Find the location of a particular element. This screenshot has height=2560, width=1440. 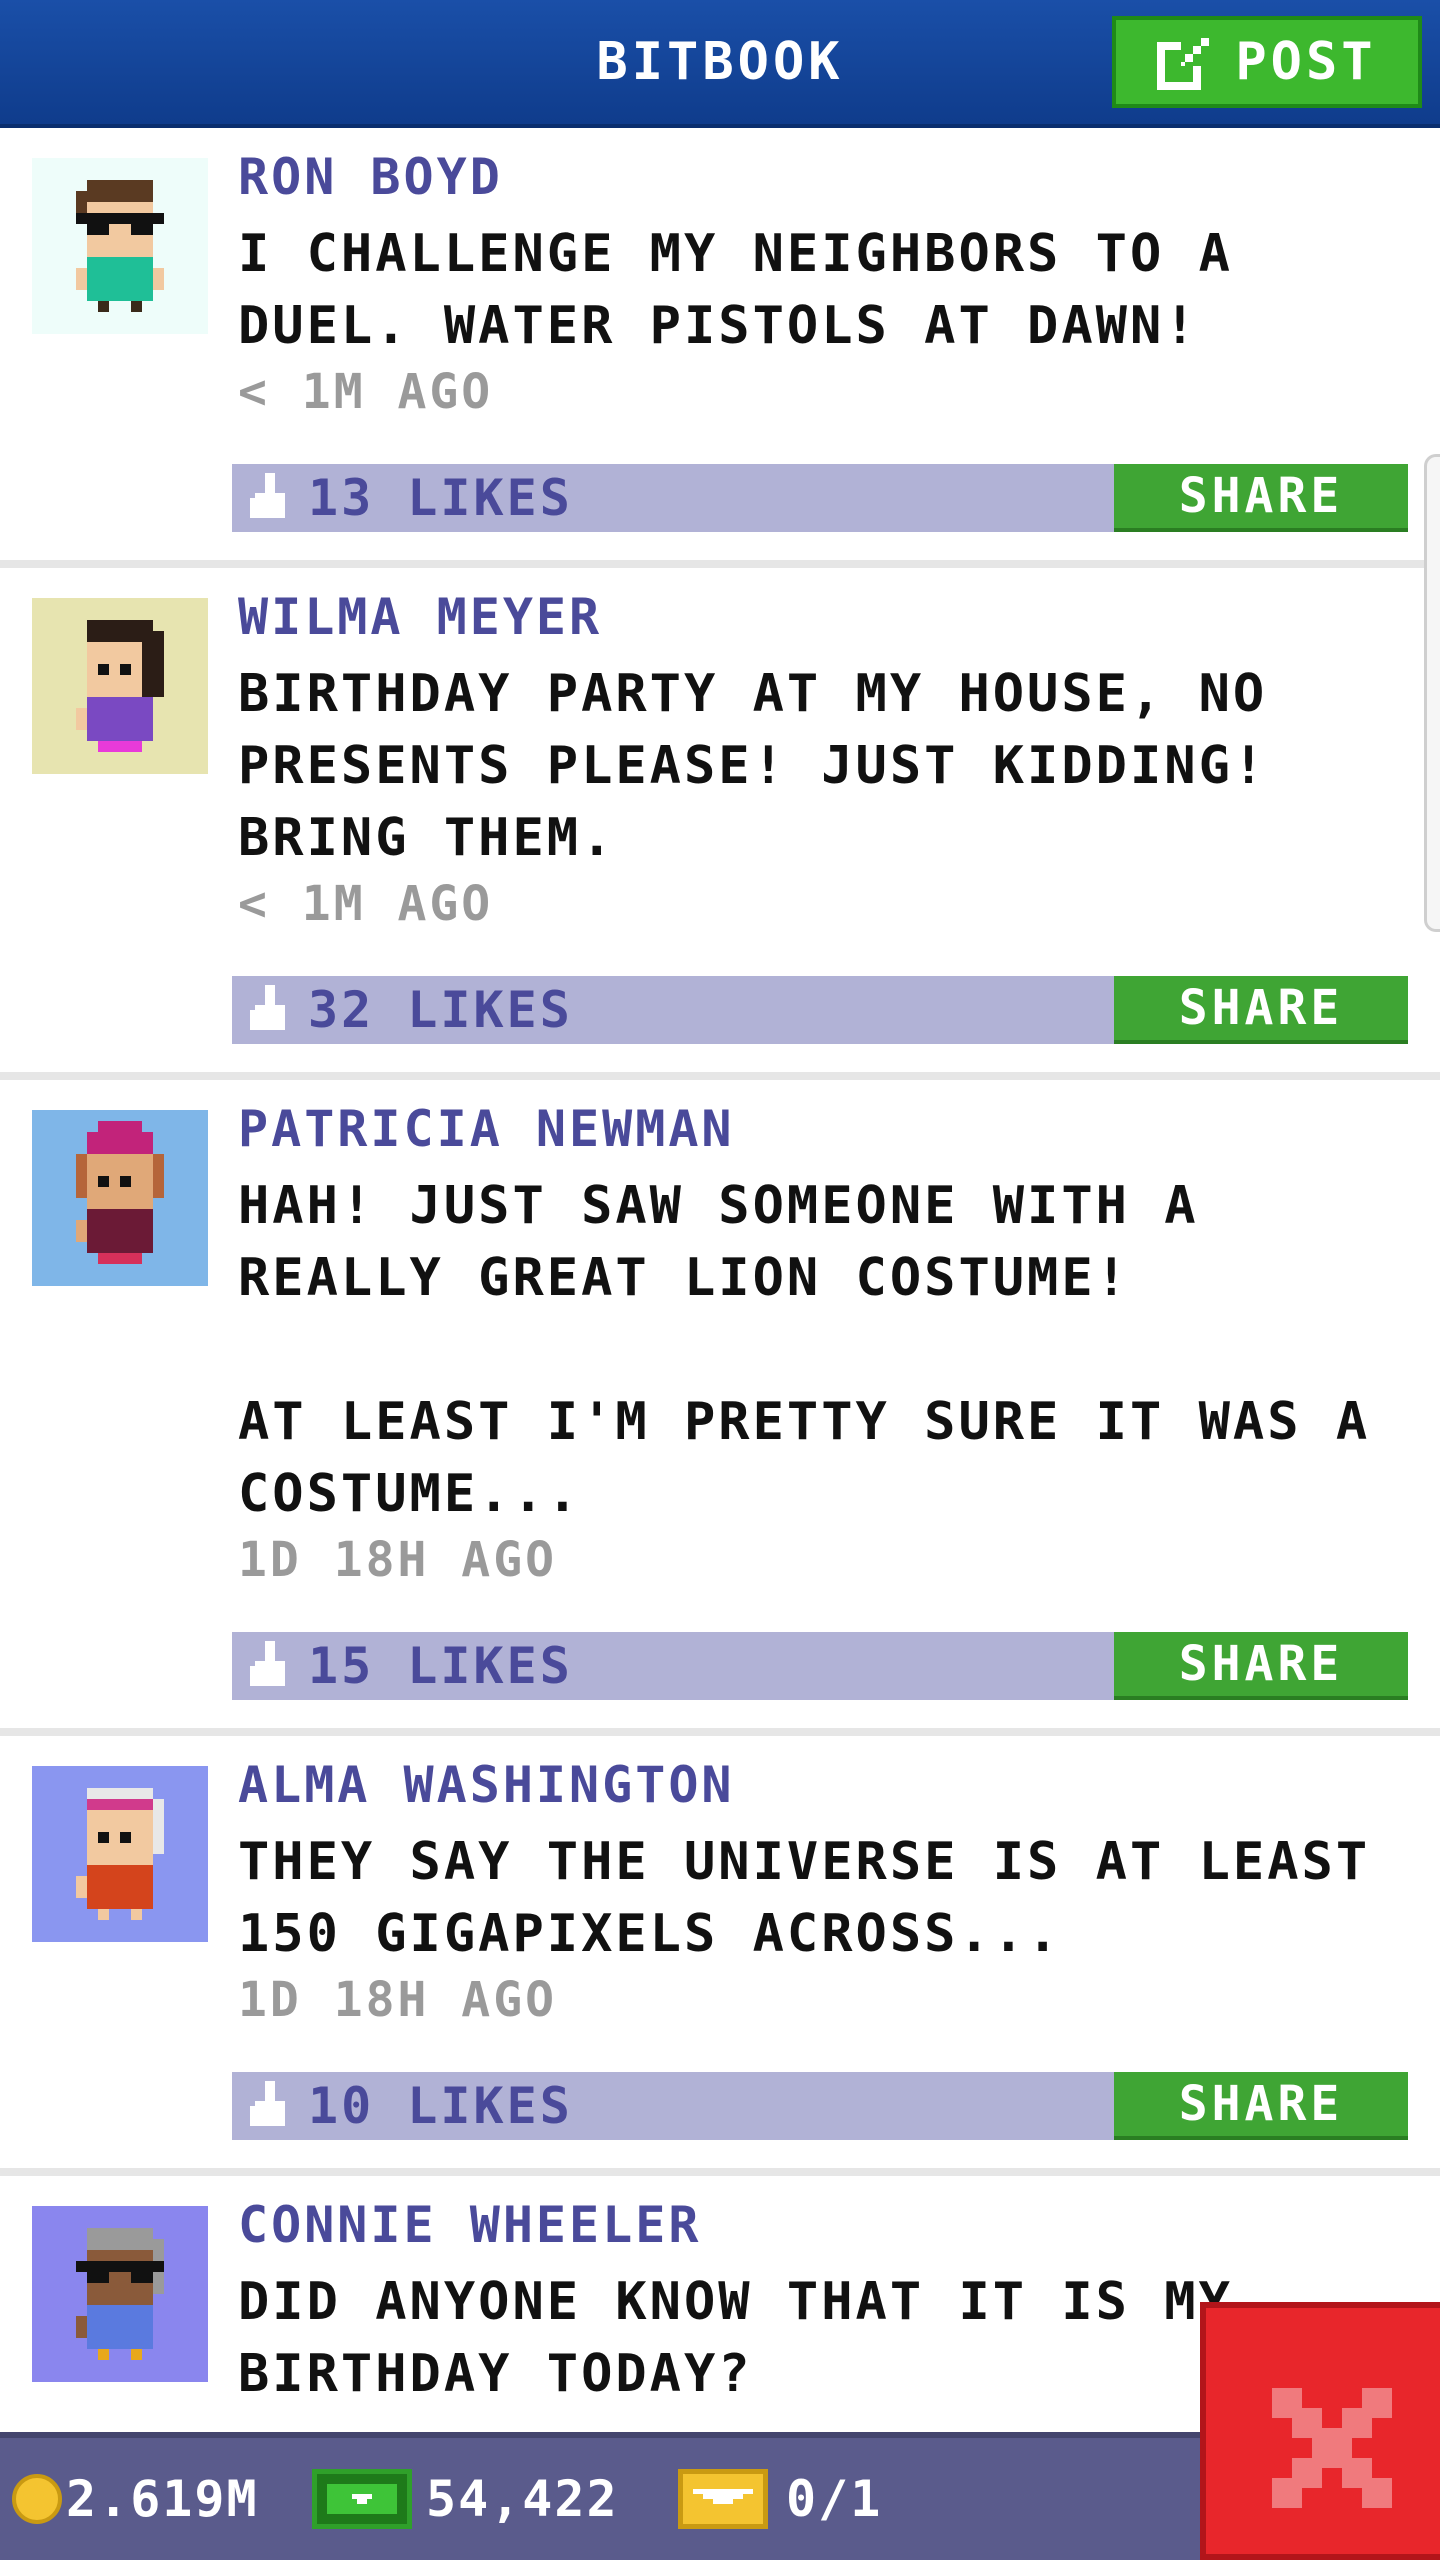

post-author: RON BOYD is located at coordinates (370, 177).